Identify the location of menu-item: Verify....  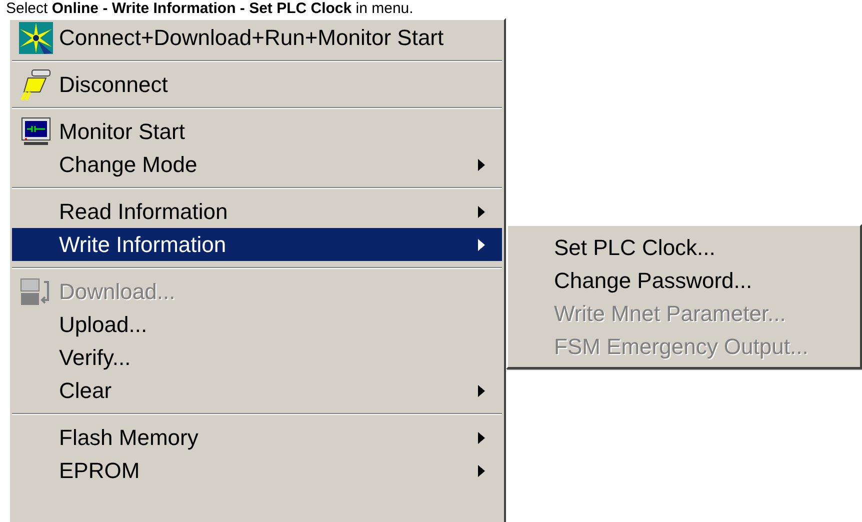
(257, 357).